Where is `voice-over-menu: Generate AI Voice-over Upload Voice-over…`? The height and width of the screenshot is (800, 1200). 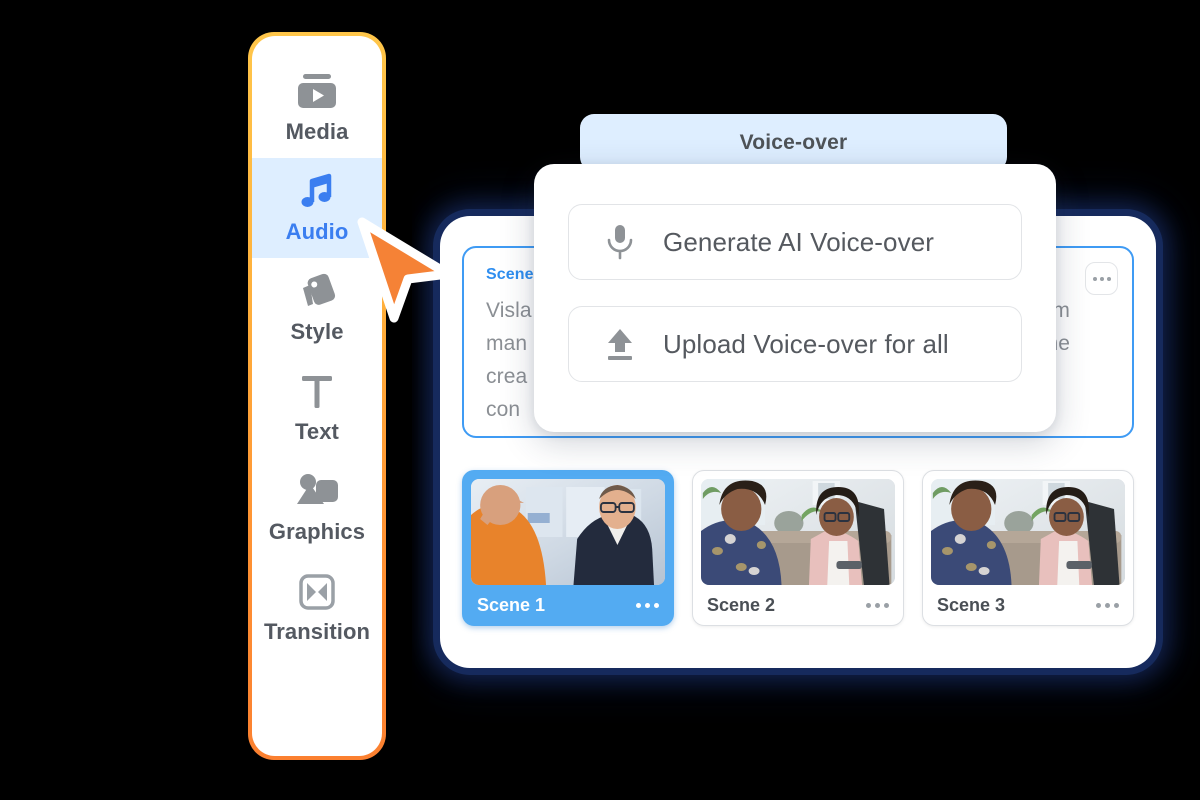 voice-over-menu: Generate AI Voice-over Upload Voice-over… is located at coordinates (795, 298).